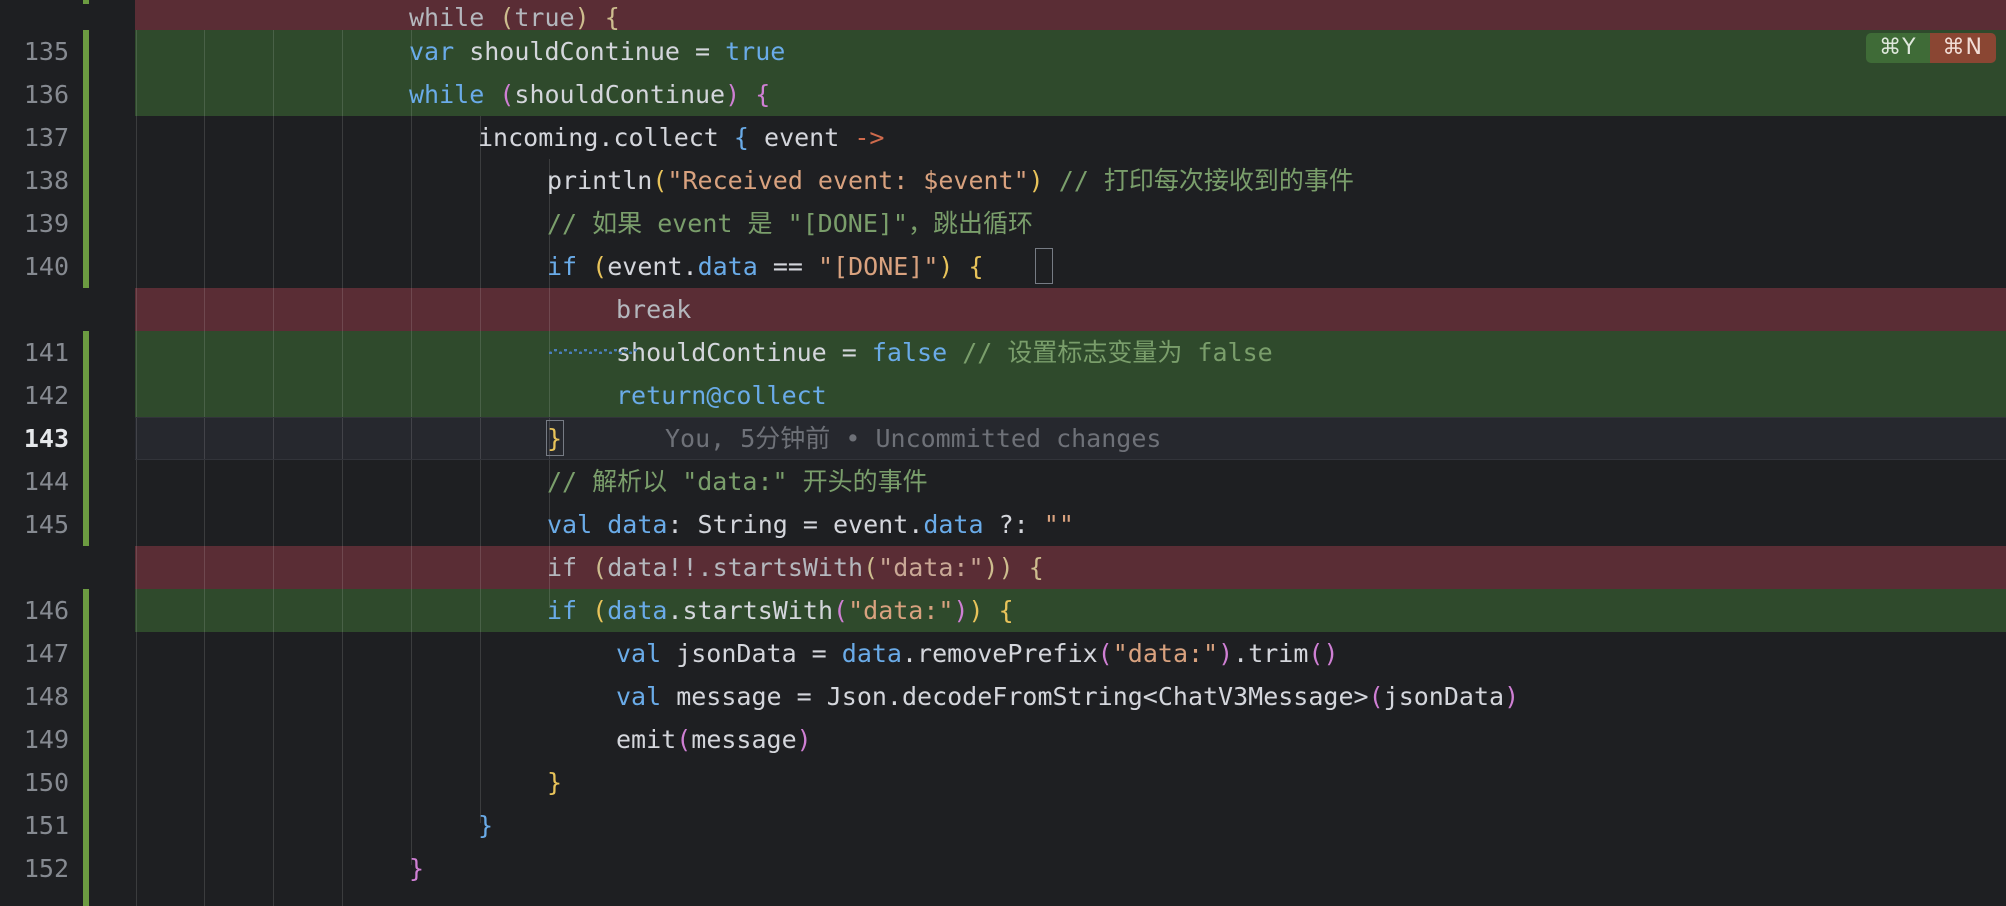 The image size is (2006, 906). Describe the element at coordinates (810, 524) in the screenshot. I see `code-text: val data: String = event.data ?: ""` at that location.